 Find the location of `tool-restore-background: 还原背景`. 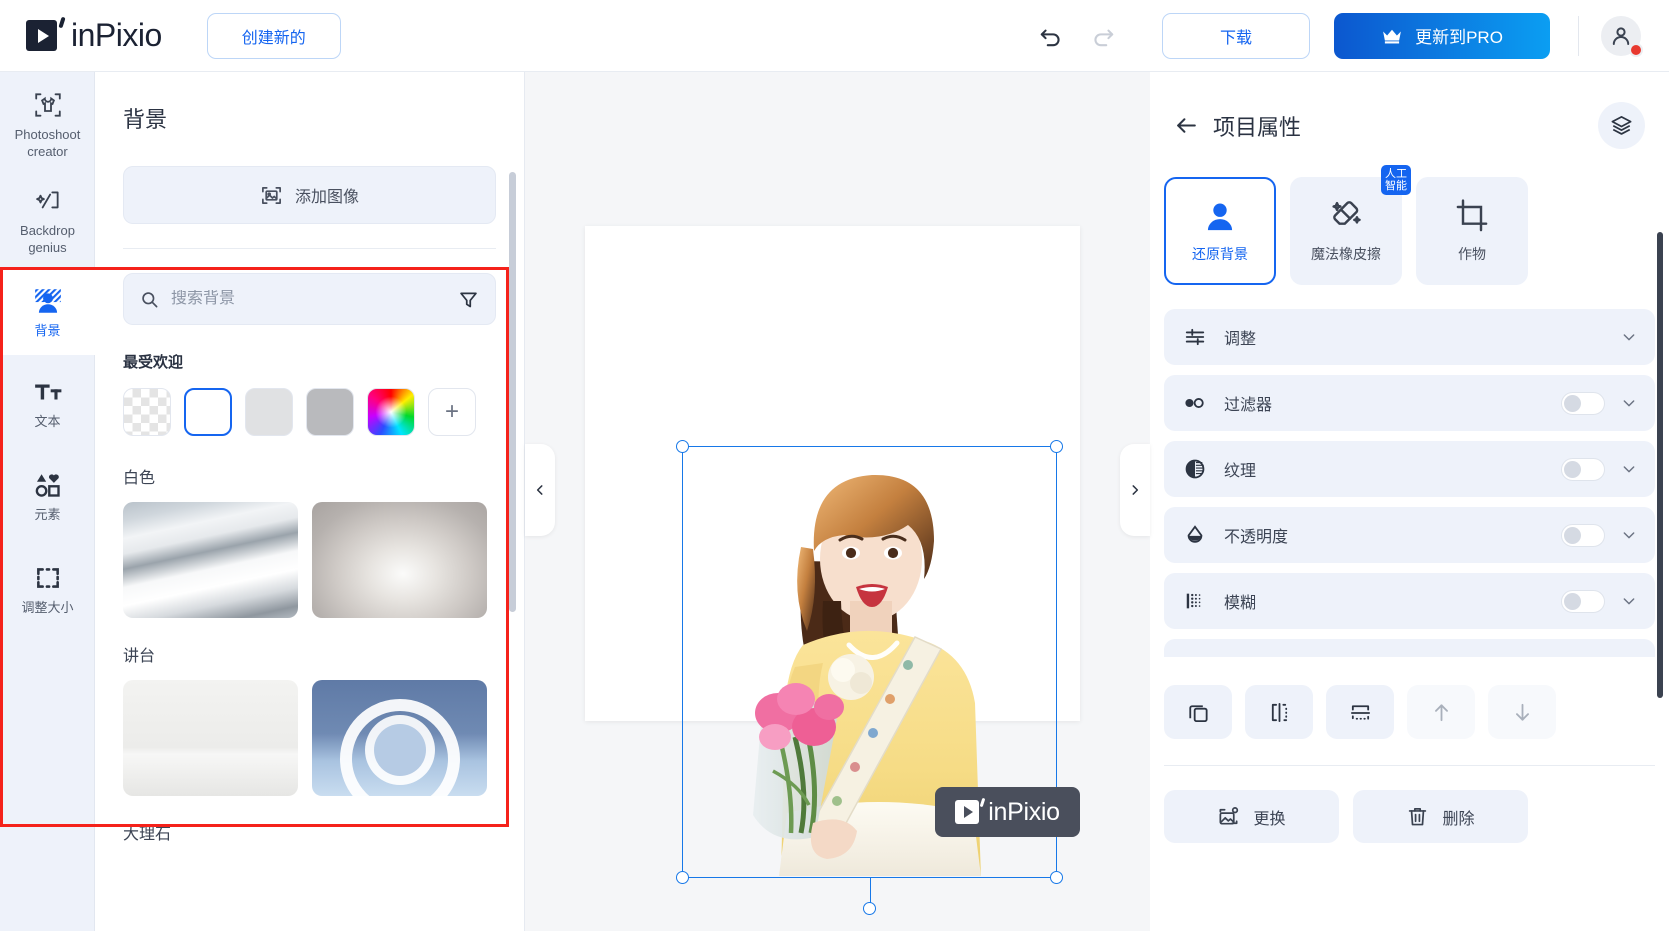

tool-restore-background: 还原背景 is located at coordinates (1220, 231).